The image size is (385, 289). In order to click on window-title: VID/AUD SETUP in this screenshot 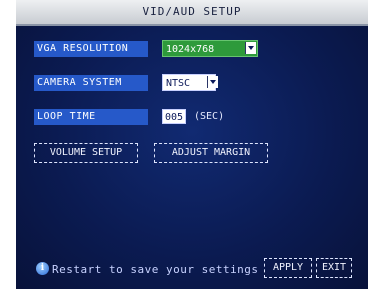, I will do `click(192, 11)`.